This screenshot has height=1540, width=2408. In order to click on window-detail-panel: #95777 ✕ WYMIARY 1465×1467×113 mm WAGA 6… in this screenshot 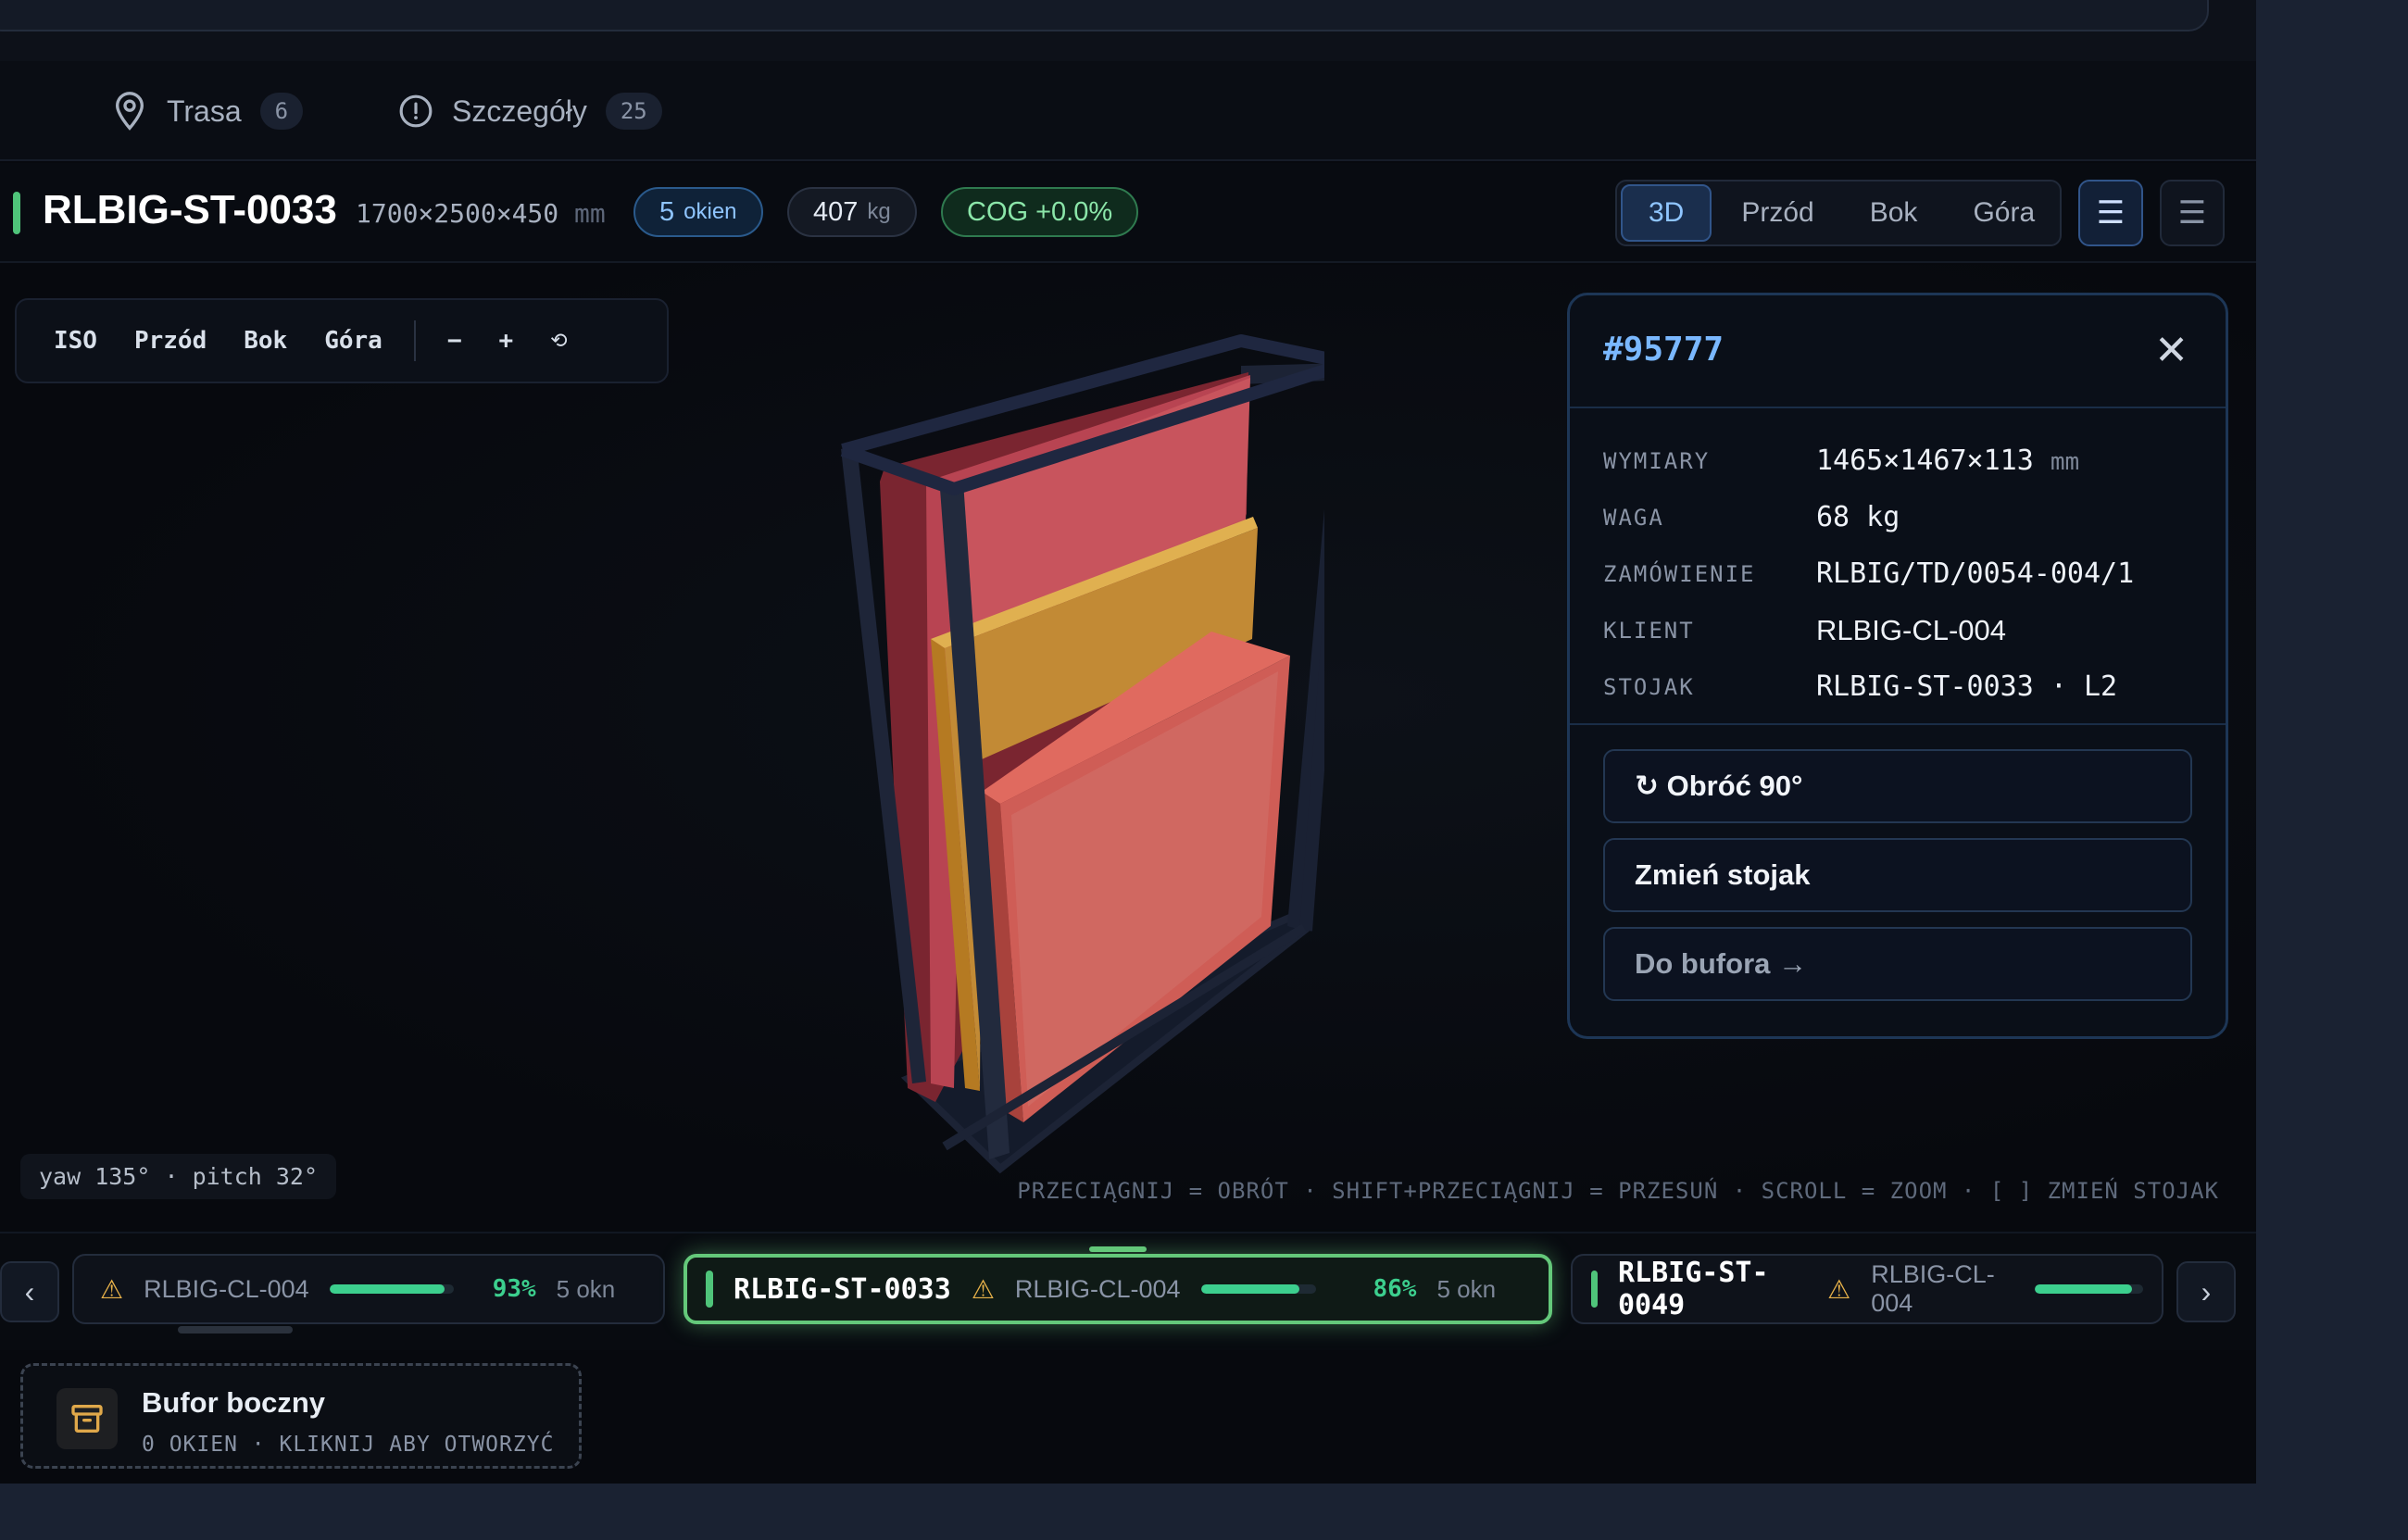, I will do `click(1897, 666)`.